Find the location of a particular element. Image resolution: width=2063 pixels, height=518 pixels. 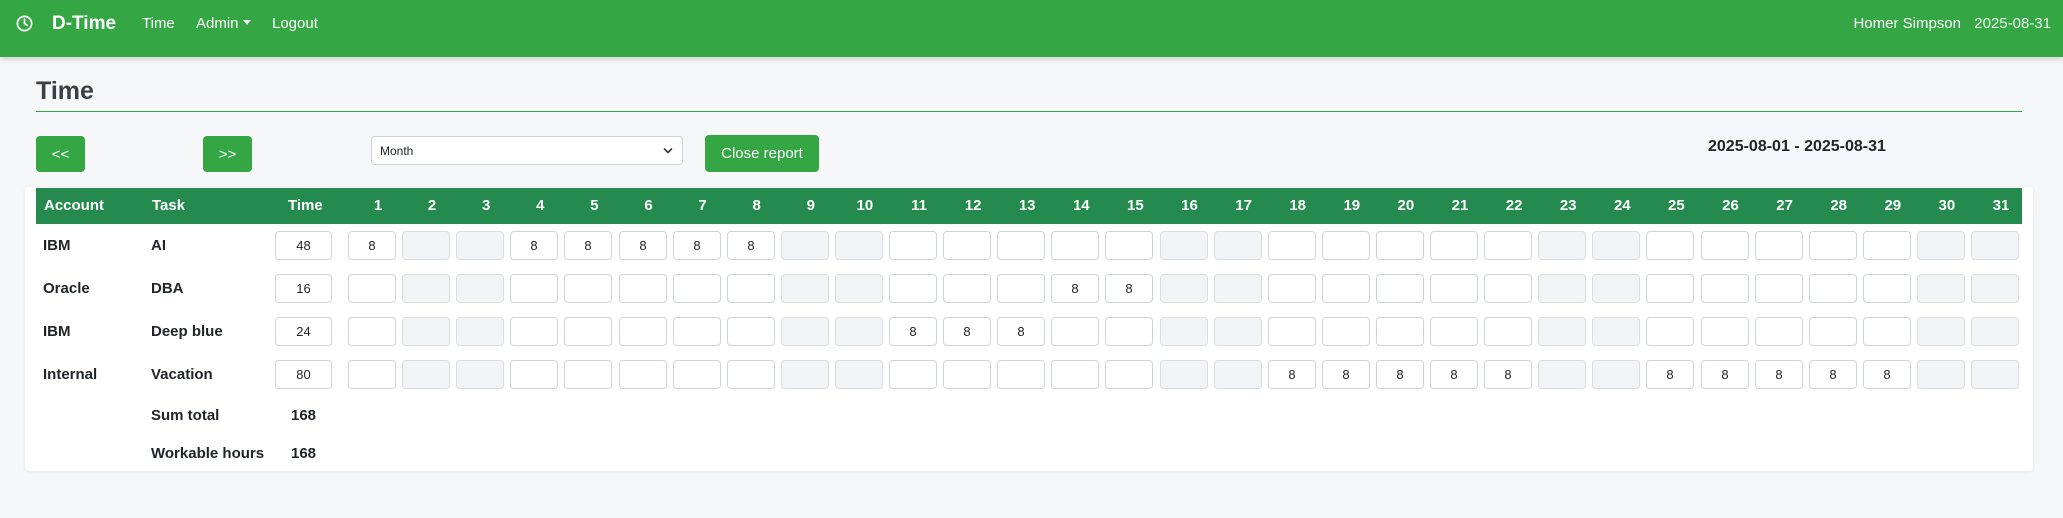

close-report-button: Close report is located at coordinates (762, 153).